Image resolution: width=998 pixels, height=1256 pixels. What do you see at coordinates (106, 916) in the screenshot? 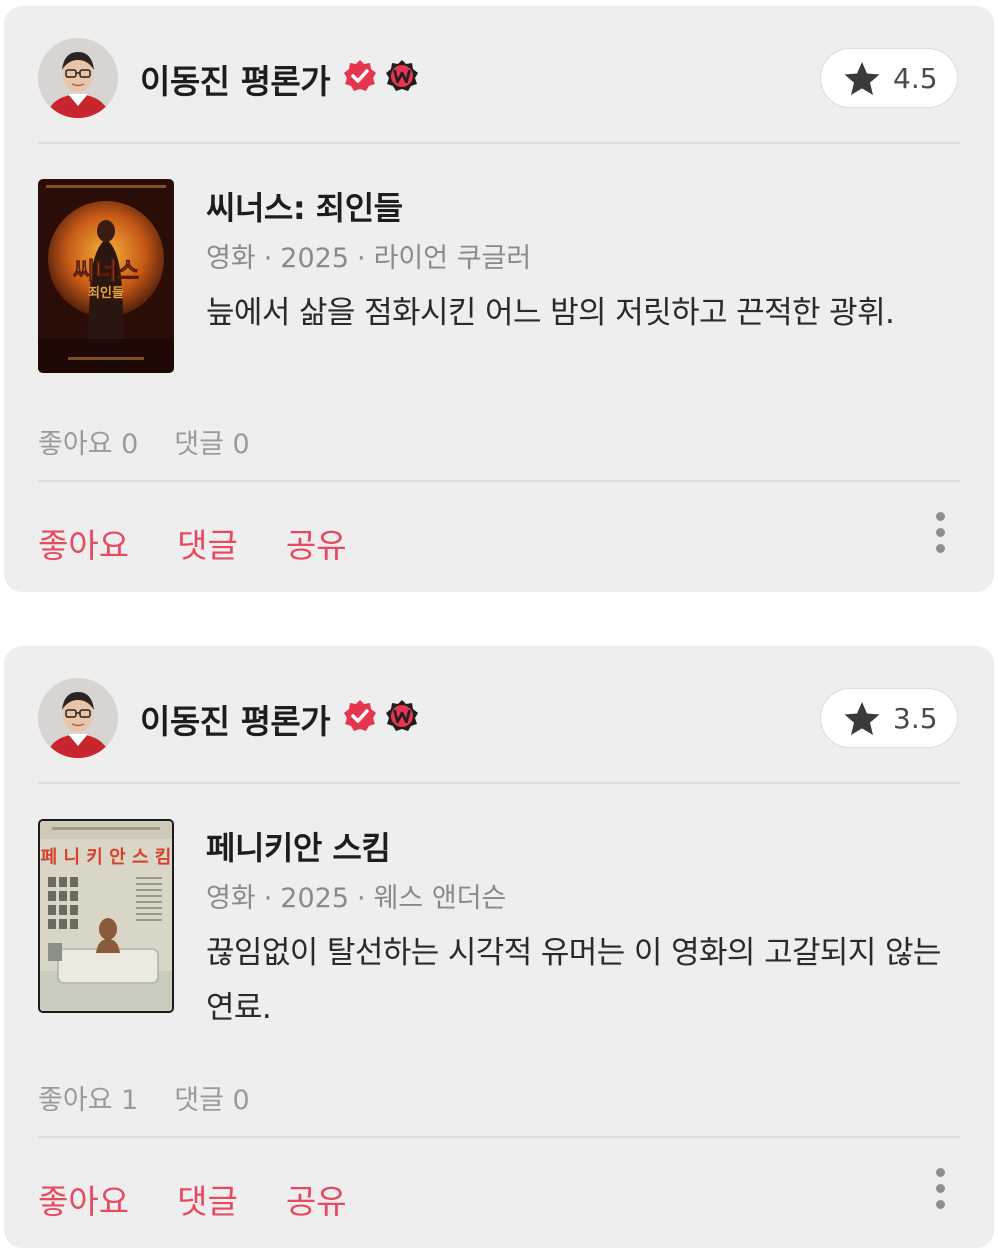
I see `movie-poster: 페 니 키 안 스 킴` at bounding box center [106, 916].